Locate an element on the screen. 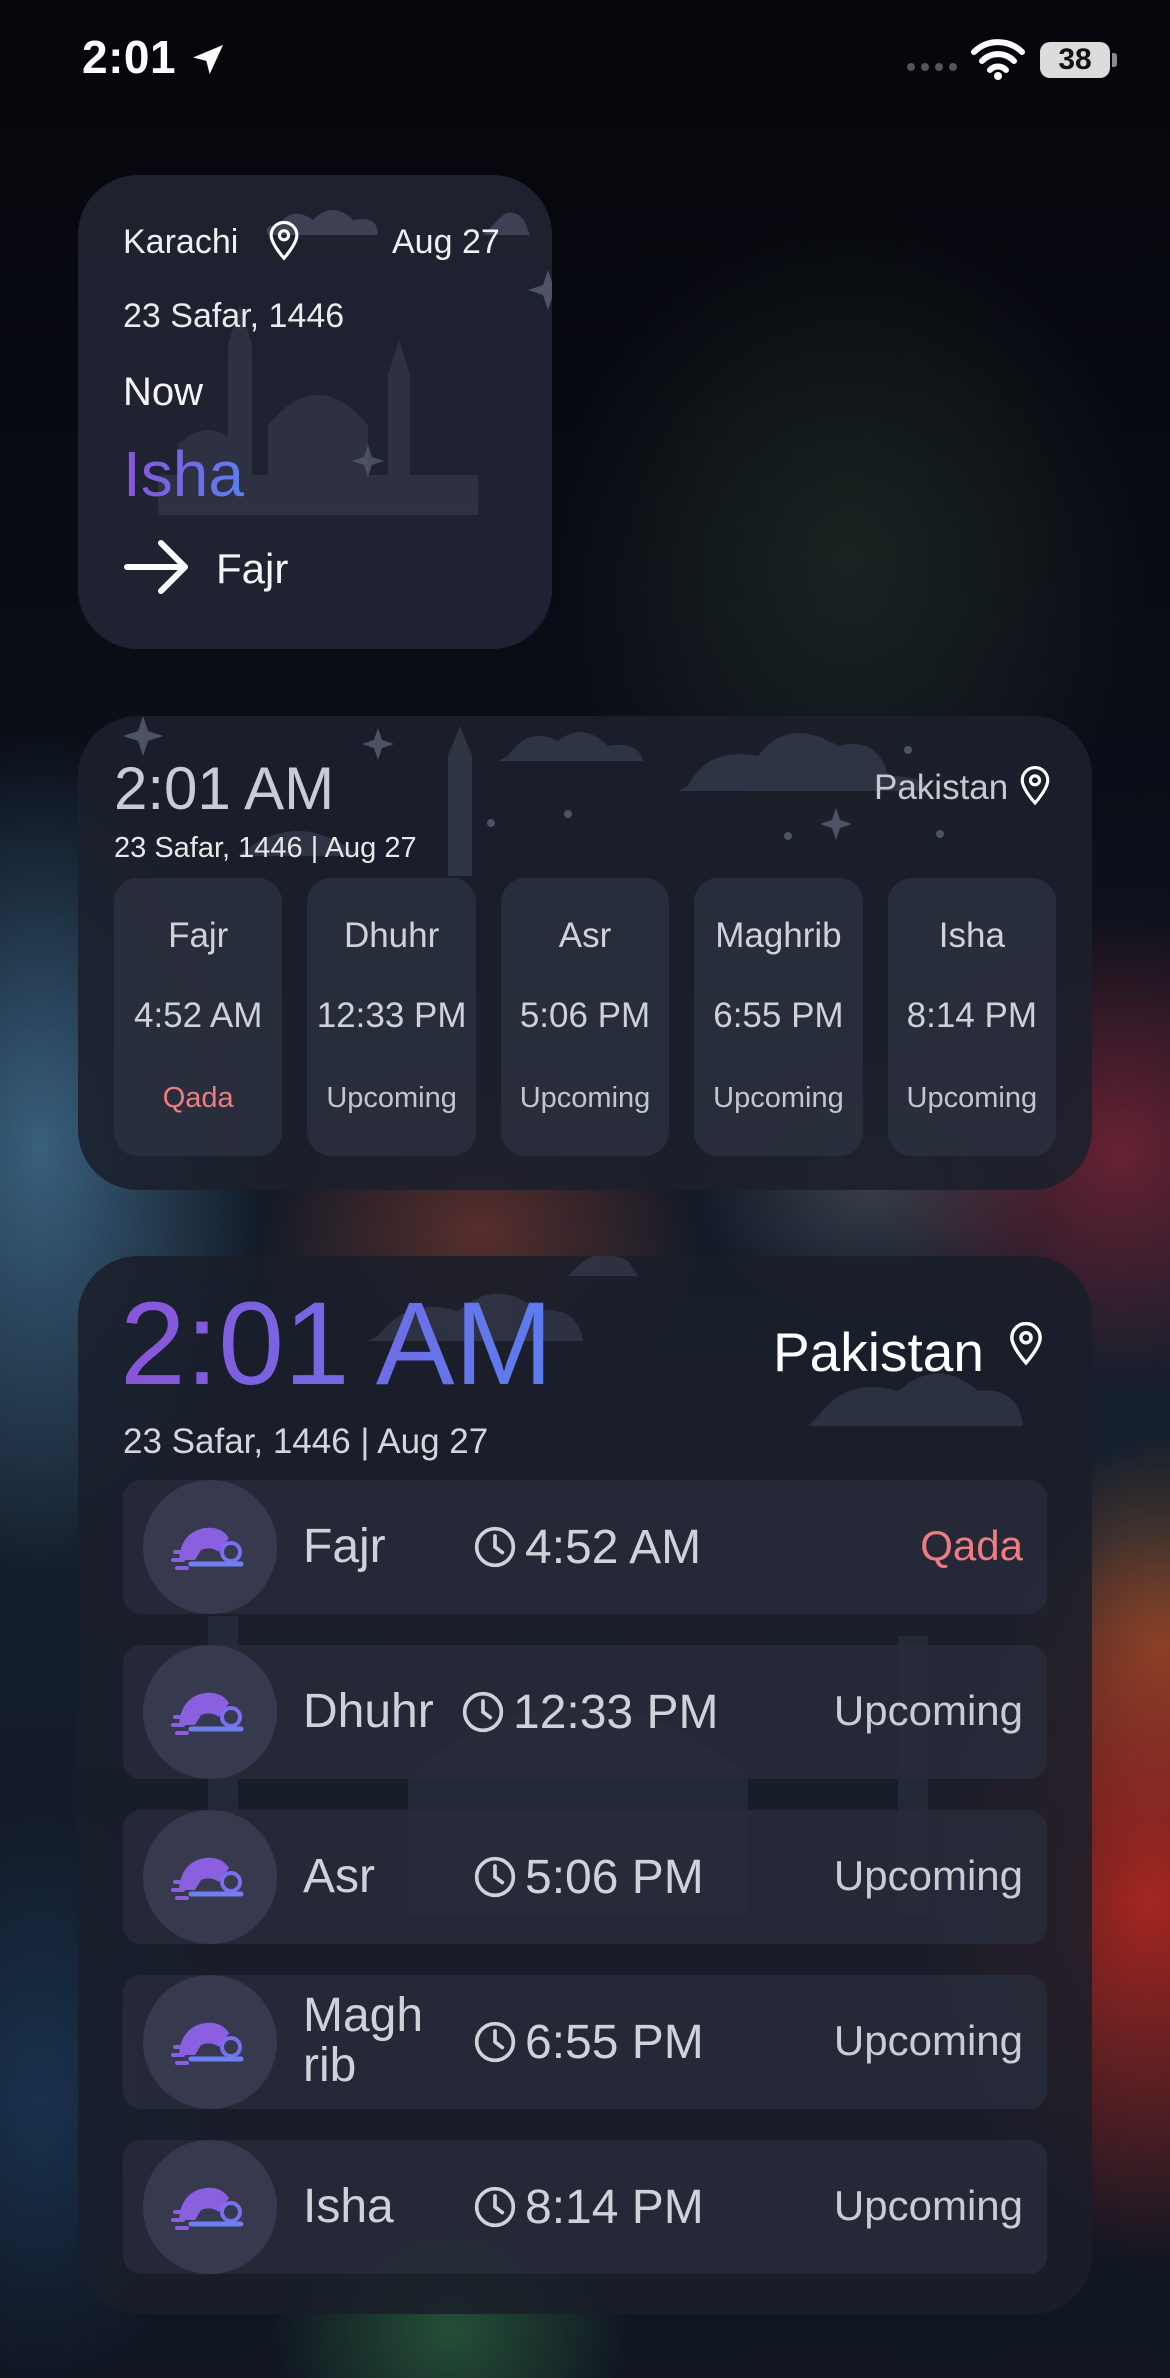 The image size is (1170, 2378). prayer-row: Isha 8:14 PM Upcoming is located at coordinates (585, 2207).